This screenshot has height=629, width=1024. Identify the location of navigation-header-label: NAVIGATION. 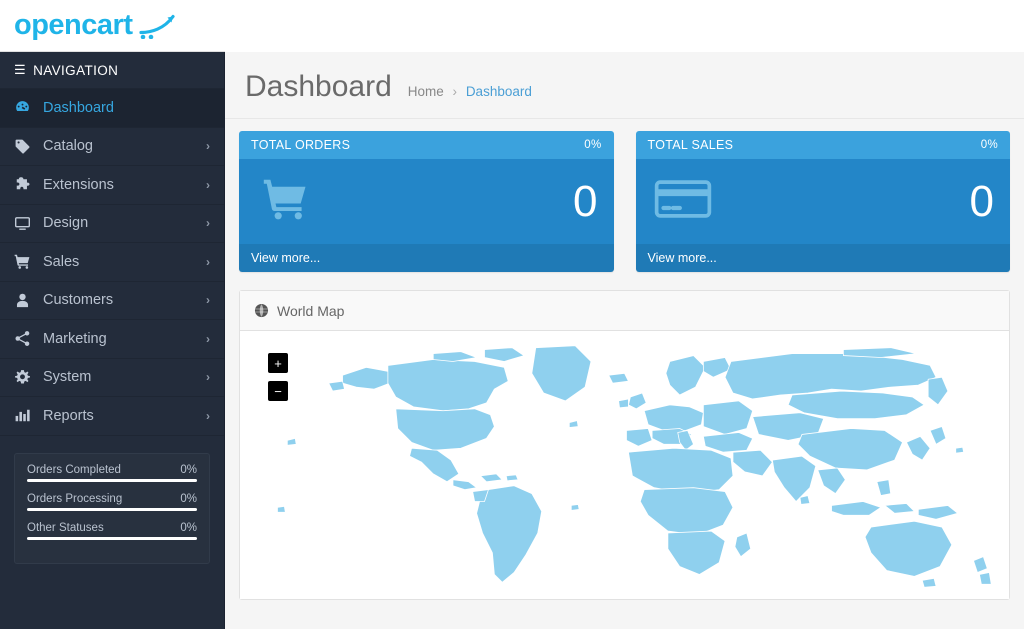
(76, 70).